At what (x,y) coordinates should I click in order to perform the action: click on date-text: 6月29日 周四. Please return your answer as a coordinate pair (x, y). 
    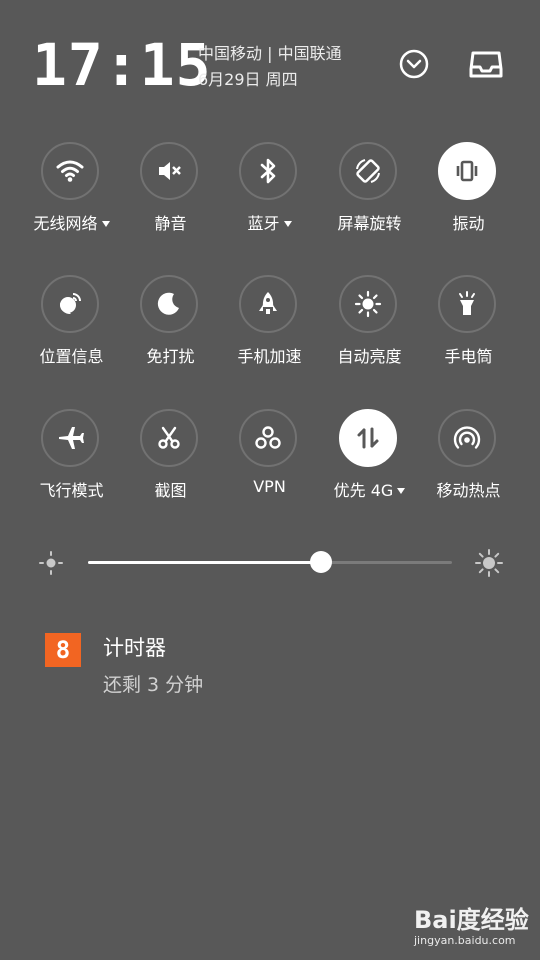
    Looking at the image, I should click on (248, 79).